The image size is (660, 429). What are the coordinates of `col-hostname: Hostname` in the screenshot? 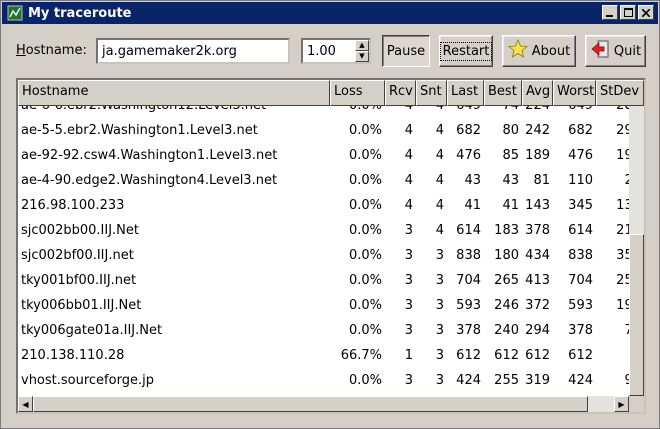 It's located at (174, 93).